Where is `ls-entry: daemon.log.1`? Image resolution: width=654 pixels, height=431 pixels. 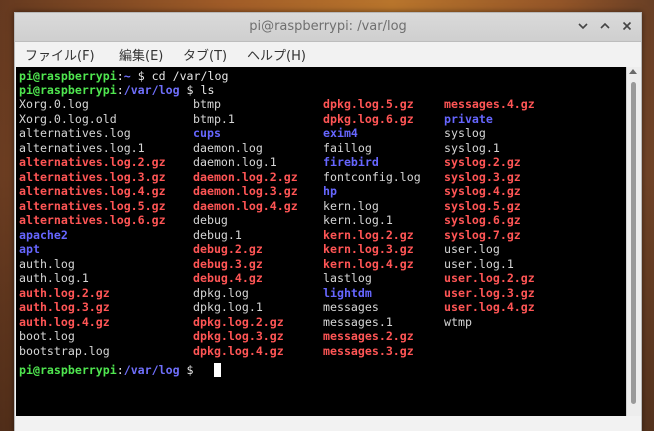
ls-entry: daemon.log.1 is located at coordinates (235, 162).